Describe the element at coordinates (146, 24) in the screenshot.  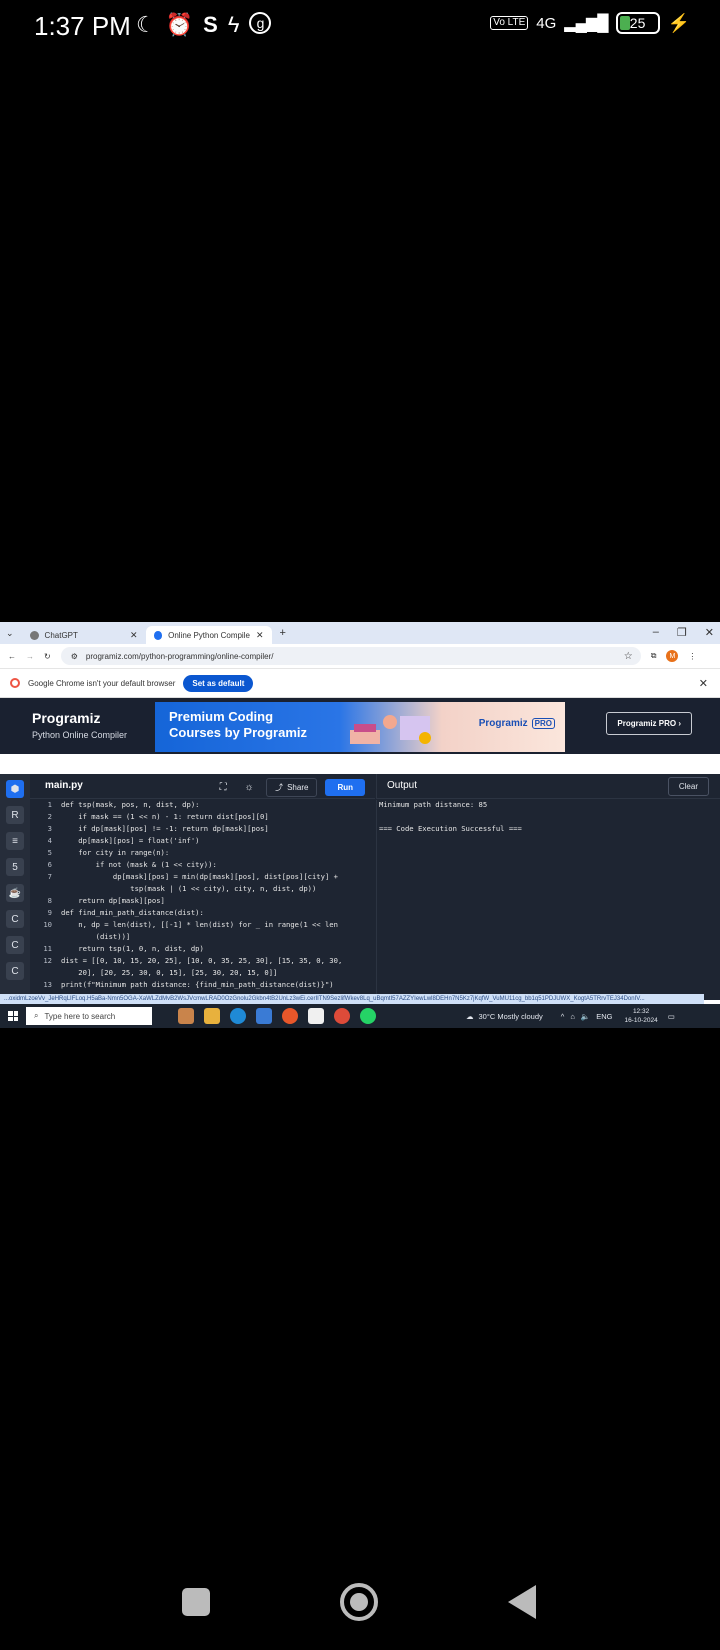
I see `moon-icon: ☾` at that location.